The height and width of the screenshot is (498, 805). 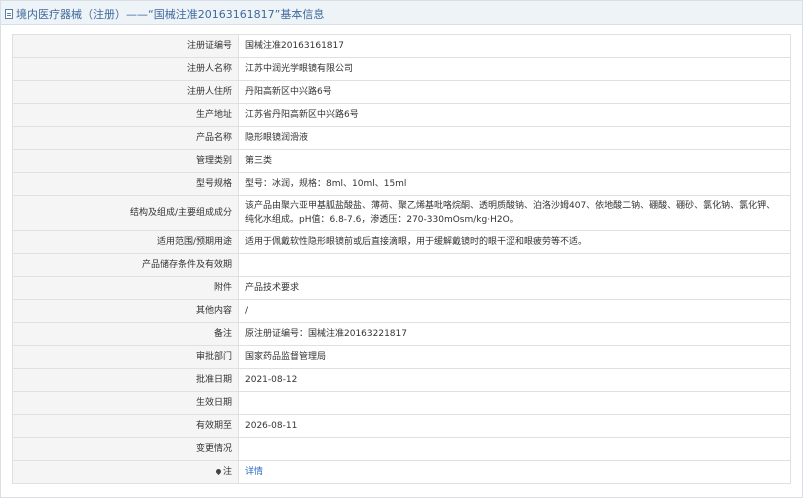 I want to click on row-label: 结构及组成/主要组成成分, so click(x=125, y=213).